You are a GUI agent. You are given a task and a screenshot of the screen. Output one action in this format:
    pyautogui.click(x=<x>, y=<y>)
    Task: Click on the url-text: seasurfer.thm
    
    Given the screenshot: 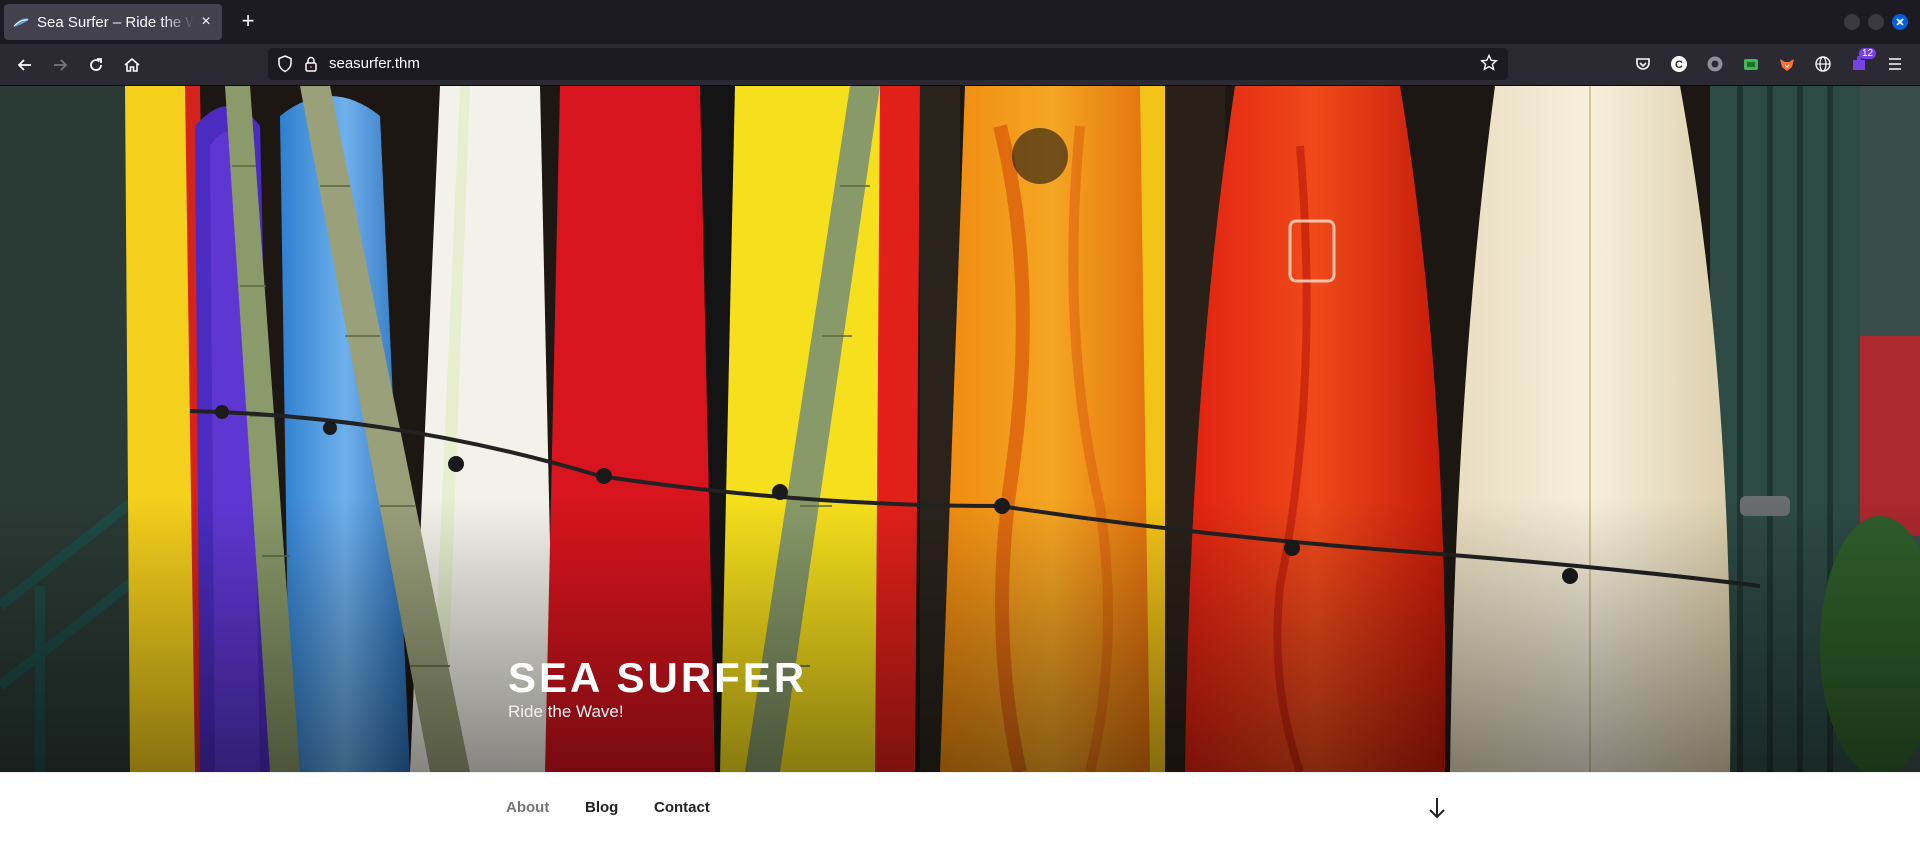 What is the action you would take?
    pyautogui.click(x=374, y=63)
    